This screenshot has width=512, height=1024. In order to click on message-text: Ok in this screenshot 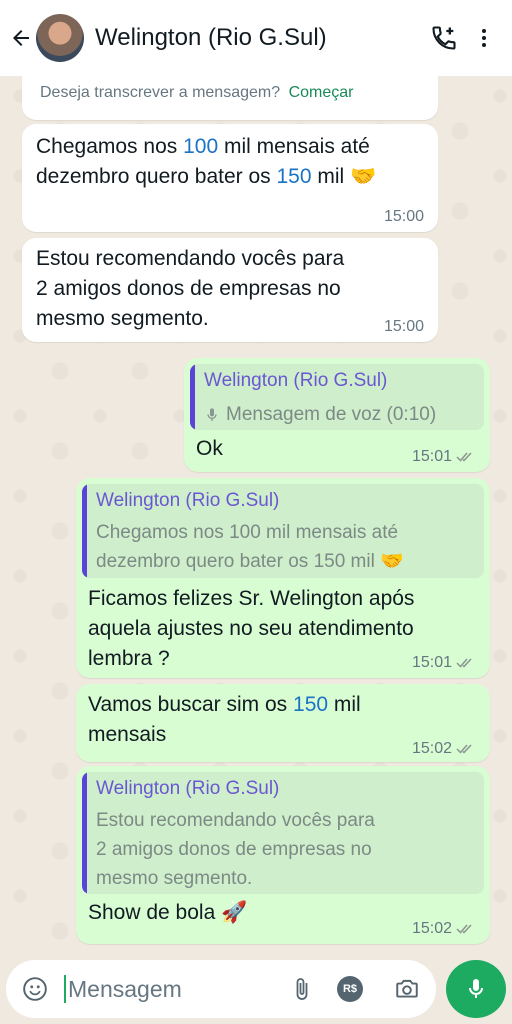, I will do `click(209, 448)`.